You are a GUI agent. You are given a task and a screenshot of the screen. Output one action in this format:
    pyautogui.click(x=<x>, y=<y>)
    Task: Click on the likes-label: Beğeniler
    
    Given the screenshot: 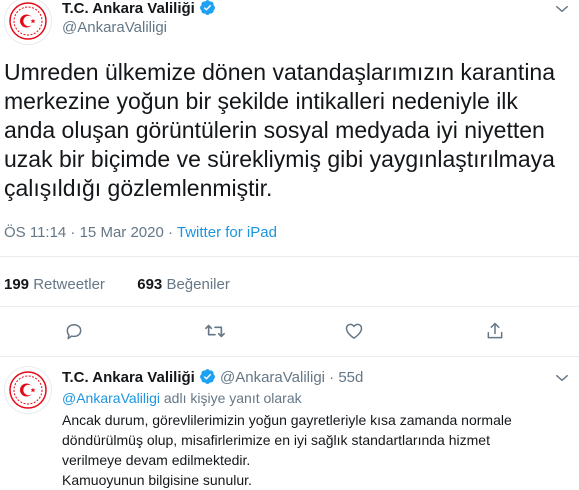 What is the action you would take?
    pyautogui.click(x=198, y=284)
    